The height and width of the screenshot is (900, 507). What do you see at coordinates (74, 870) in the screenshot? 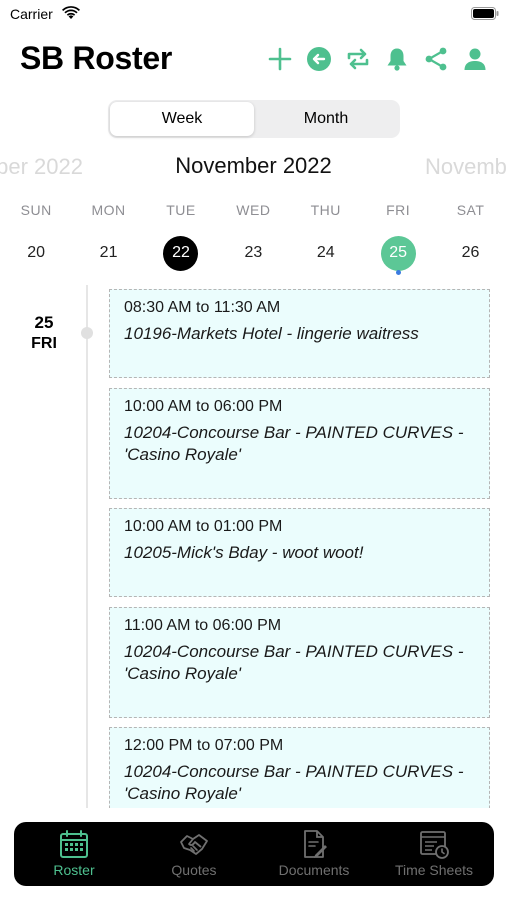
I see `tab-label: Roster` at bounding box center [74, 870].